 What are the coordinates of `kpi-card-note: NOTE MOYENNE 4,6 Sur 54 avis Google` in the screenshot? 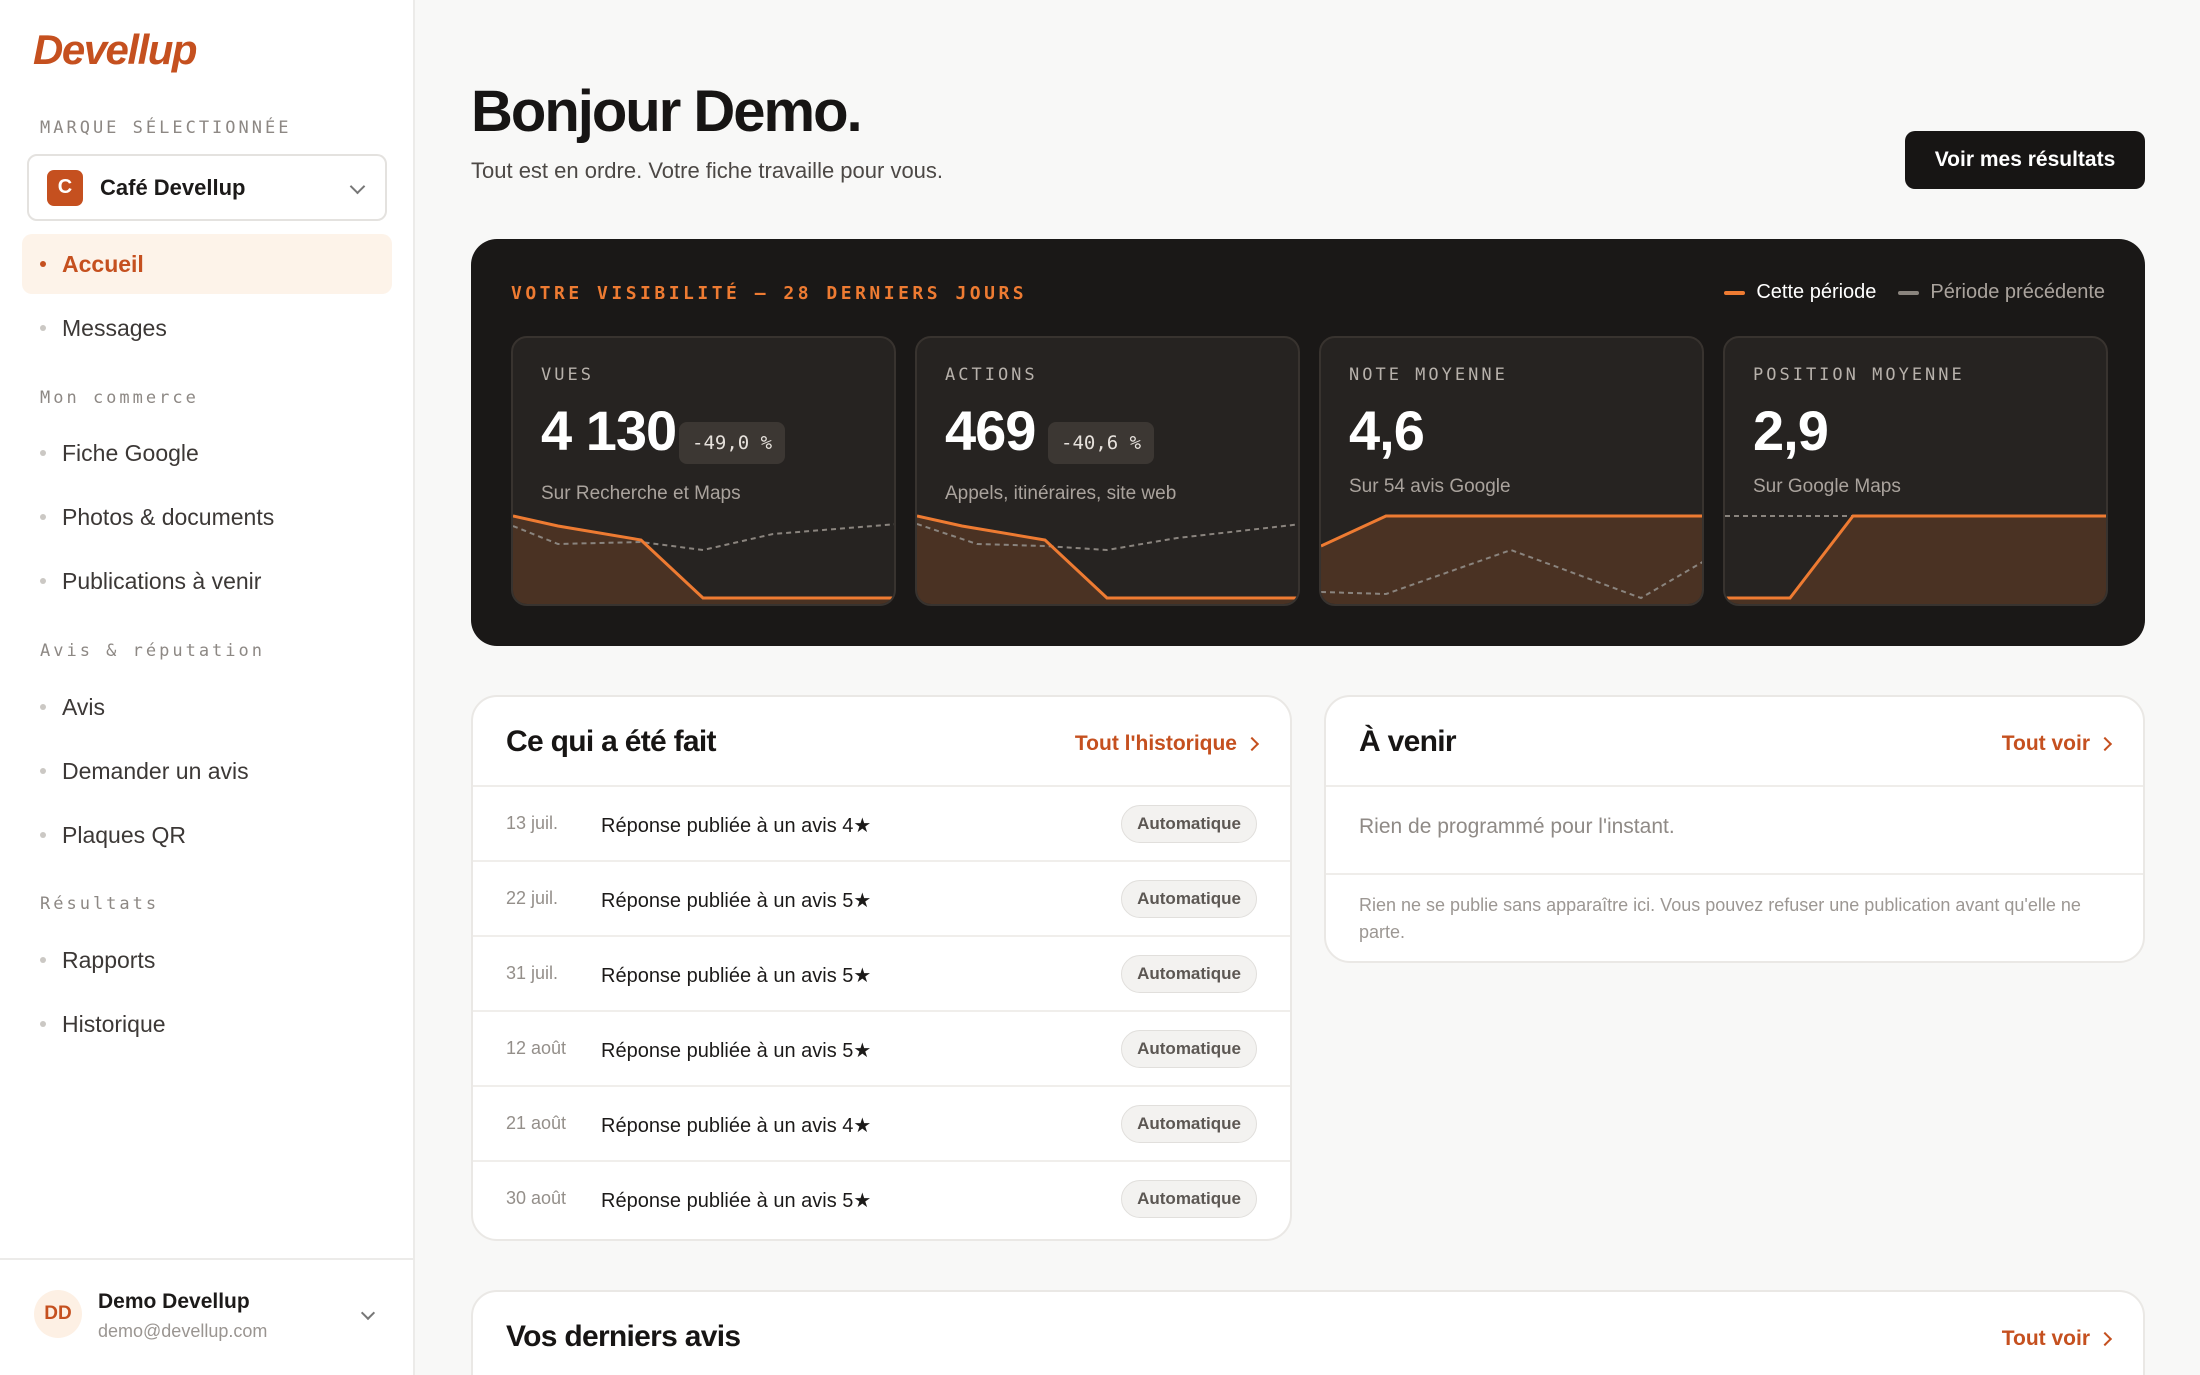 It's located at (1511, 471).